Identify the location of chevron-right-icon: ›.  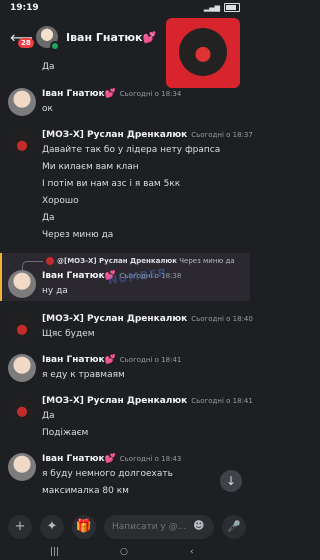
(152, 35).